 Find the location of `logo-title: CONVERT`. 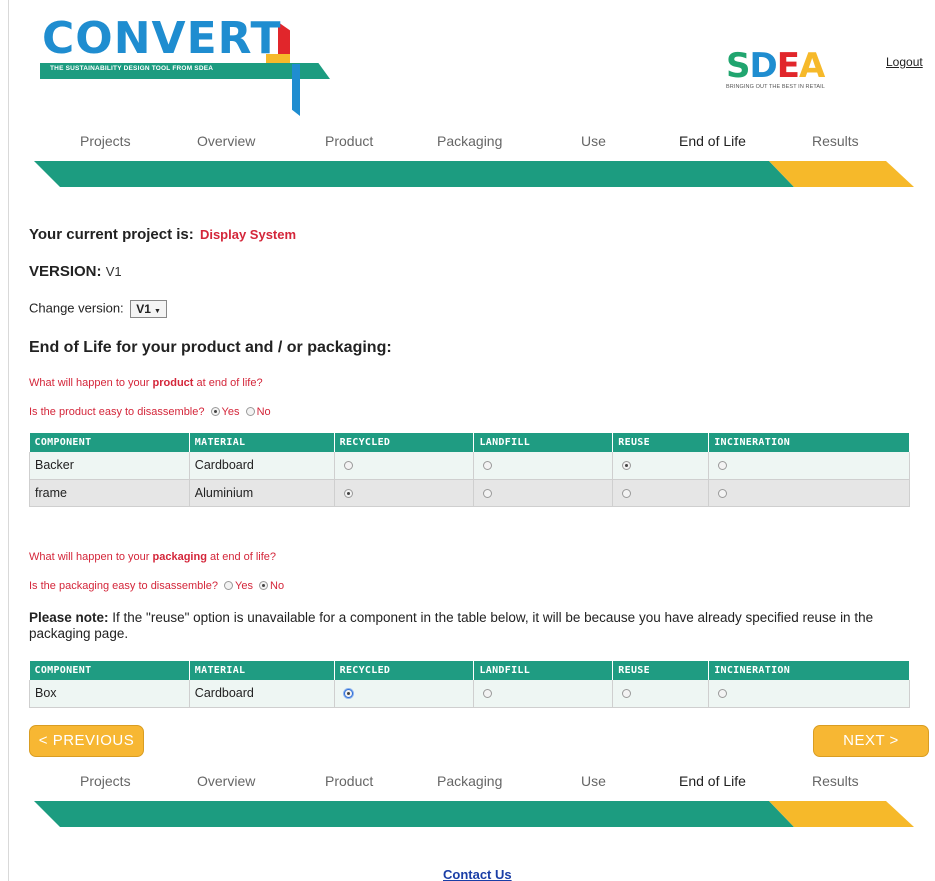

logo-title: CONVERT is located at coordinates (162, 38).